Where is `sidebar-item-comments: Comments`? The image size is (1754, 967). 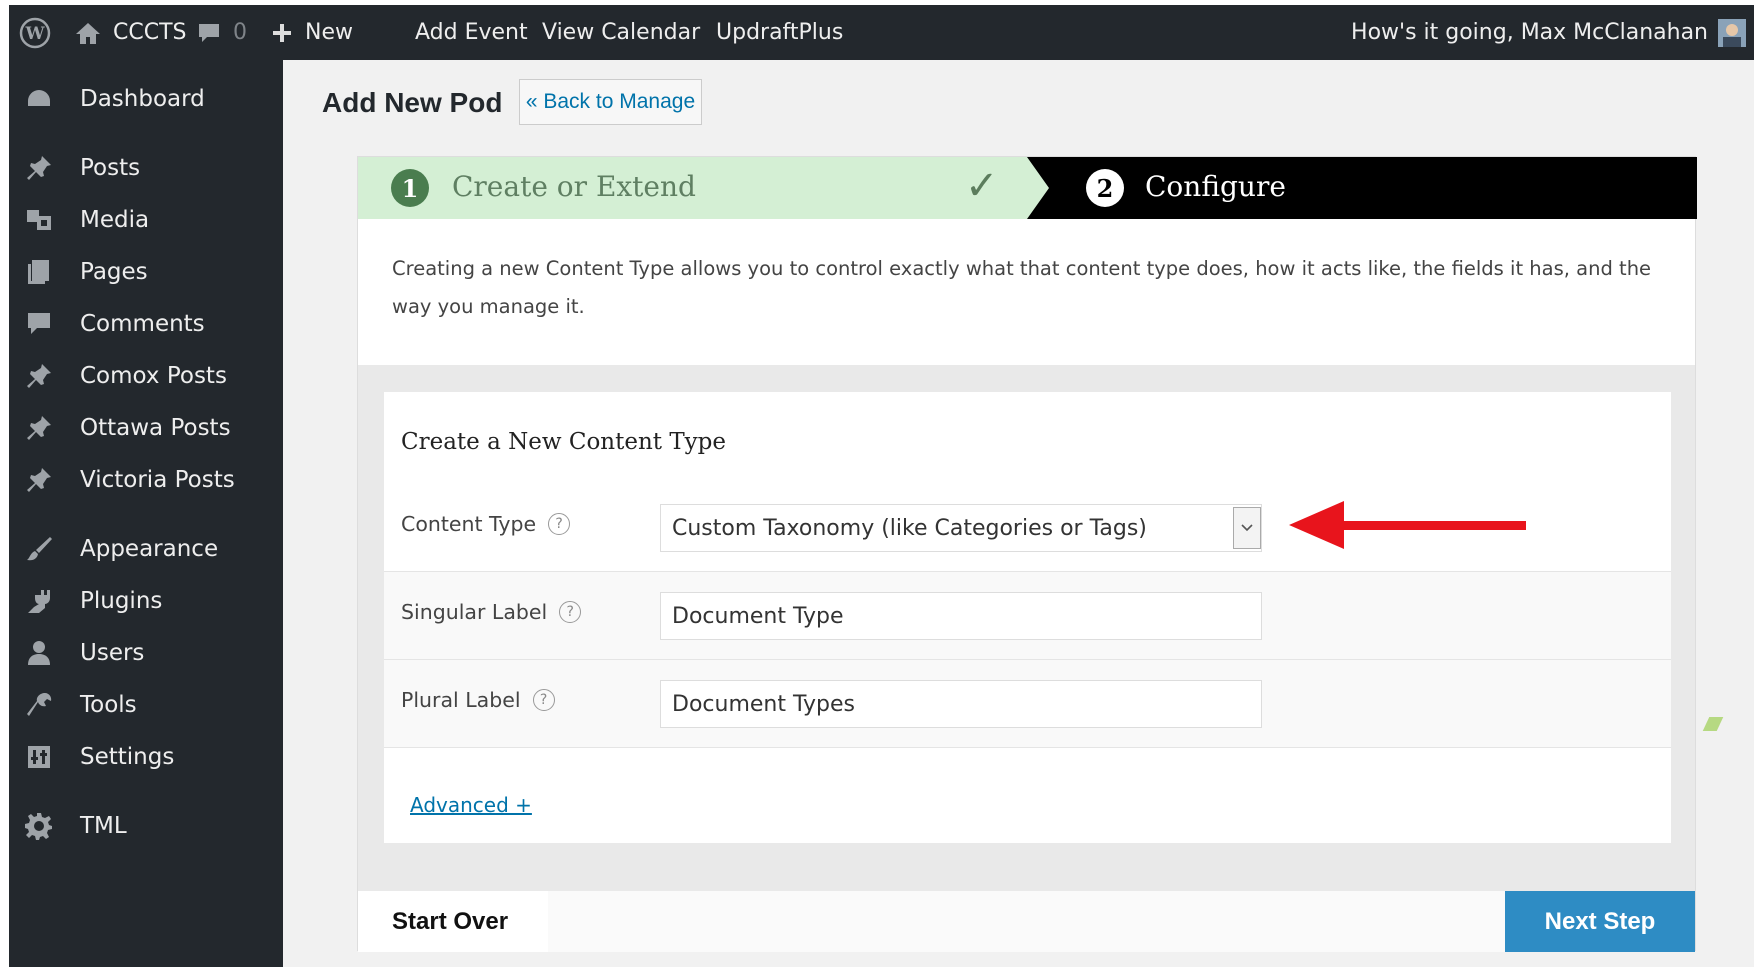 sidebar-item-comments: Comments is located at coordinates (146, 324).